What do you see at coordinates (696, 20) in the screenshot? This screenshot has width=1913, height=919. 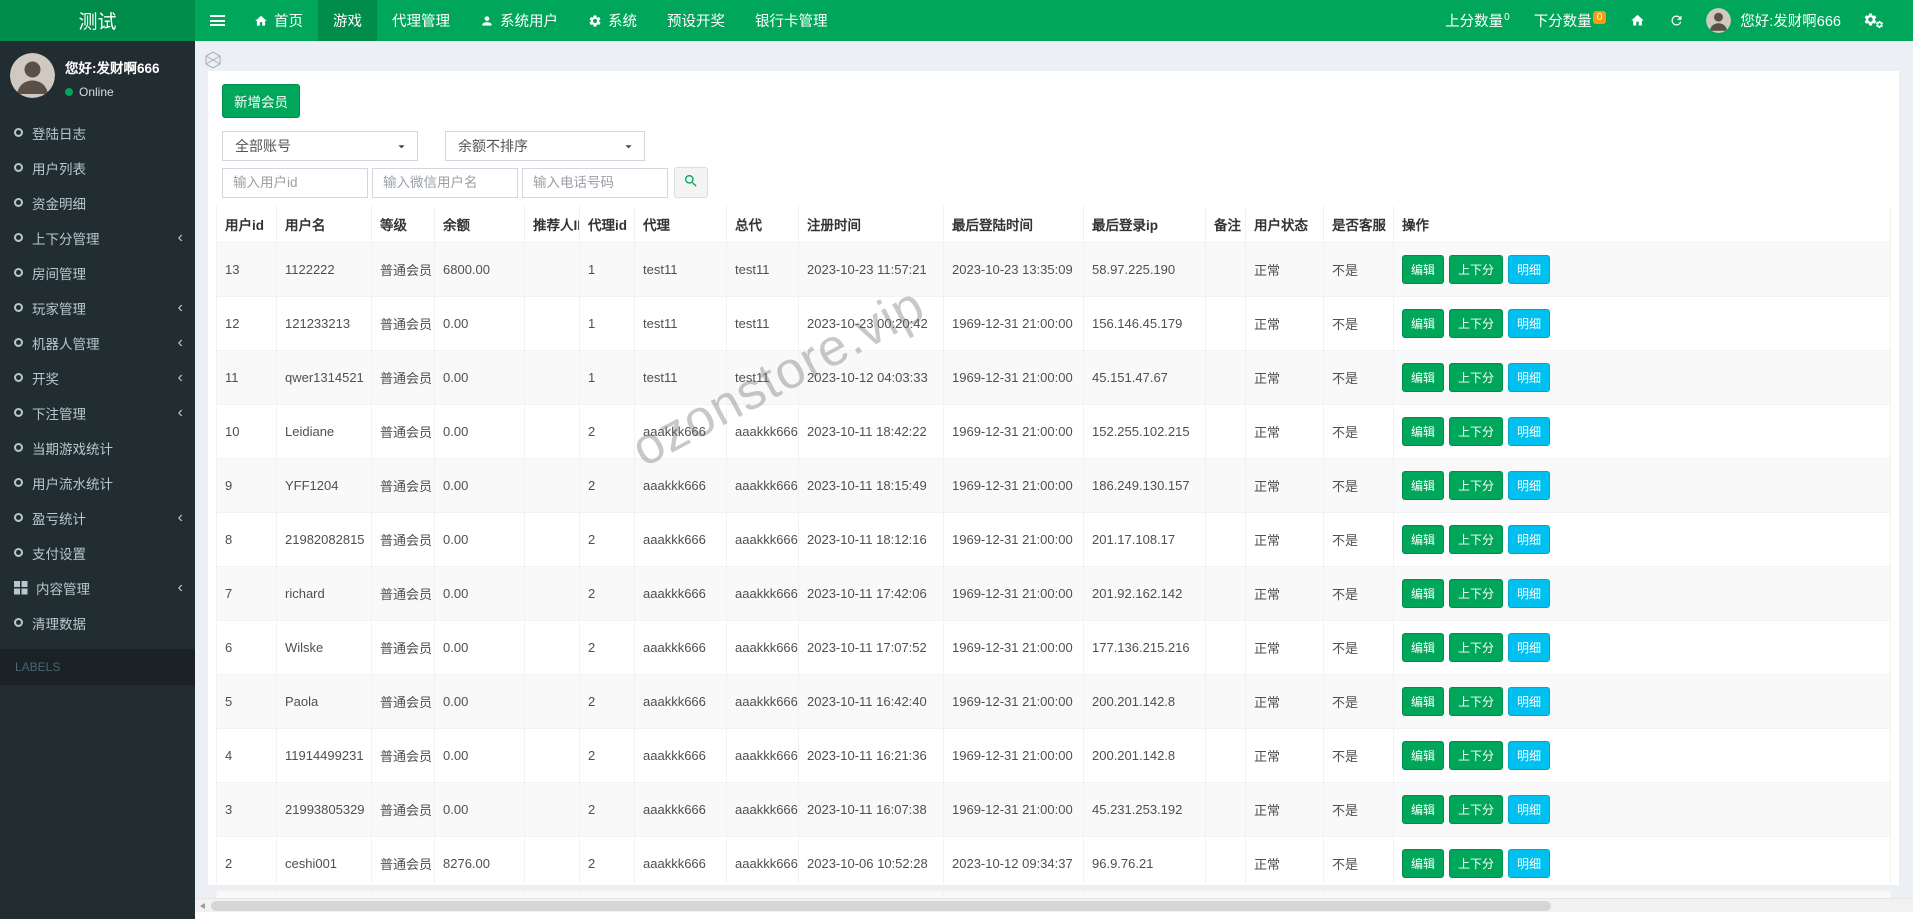 I see `nav-item-preset-lottery: 预设开奖` at bounding box center [696, 20].